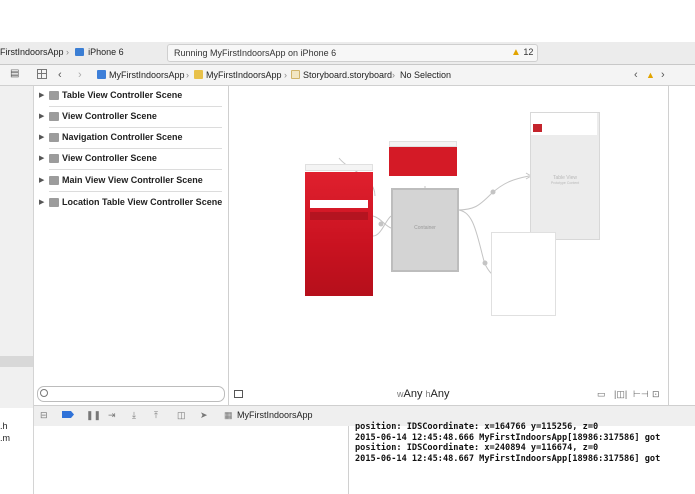 This screenshot has height=494, width=695. Describe the element at coordinates (620, 394) in the screenshot. I see `align-icon: |◫|` at that location.